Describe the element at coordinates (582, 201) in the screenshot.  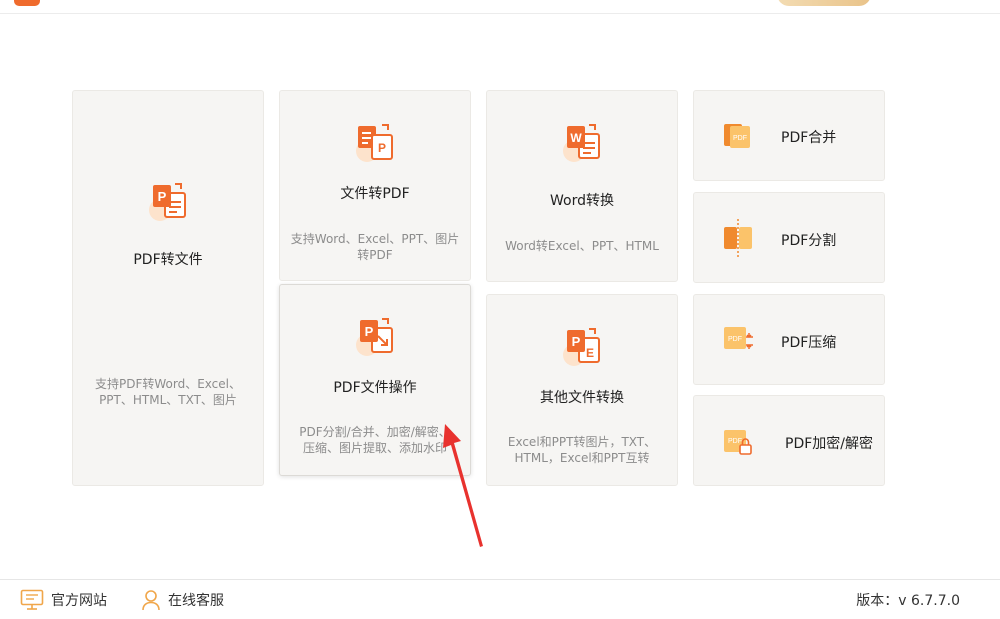
I see `card-title: Word转换` at that location.